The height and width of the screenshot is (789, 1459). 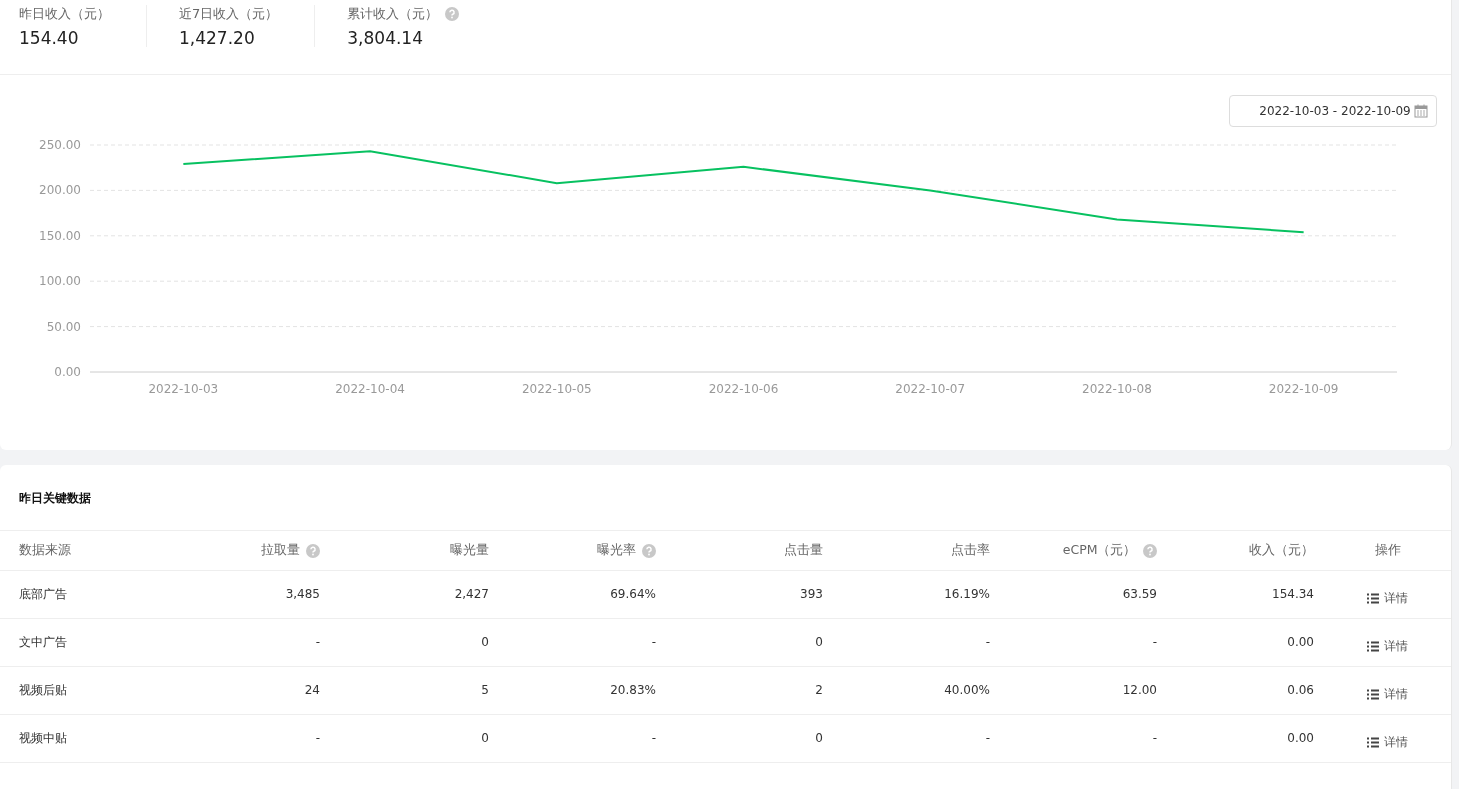 I want to click on table-cell-text: 20.83%, so click(x=633, y=690).